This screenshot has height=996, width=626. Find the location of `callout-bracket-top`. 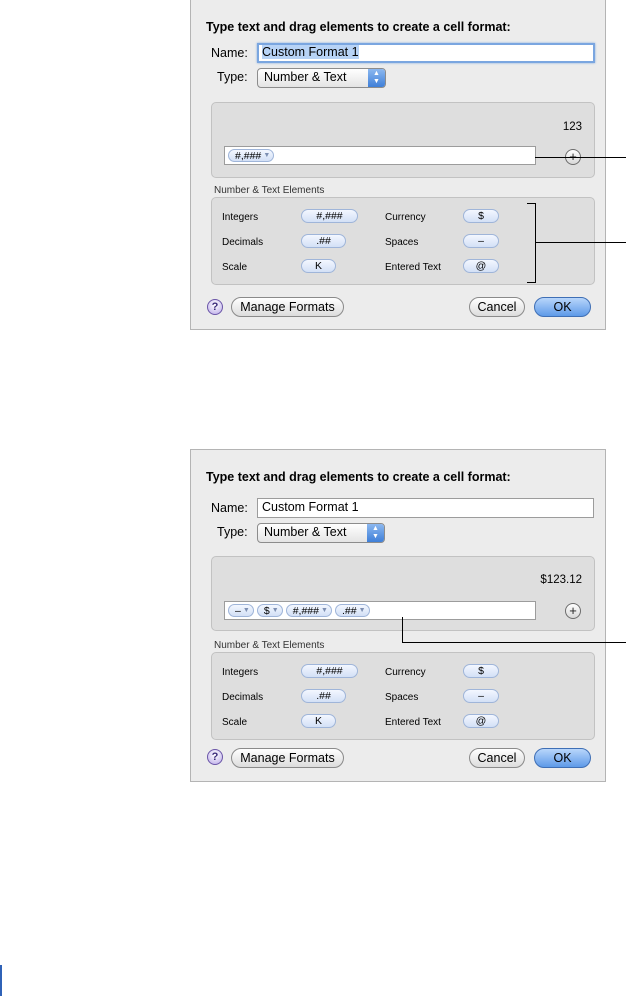

callout-bracket-top is located at coordinates (531, 203).